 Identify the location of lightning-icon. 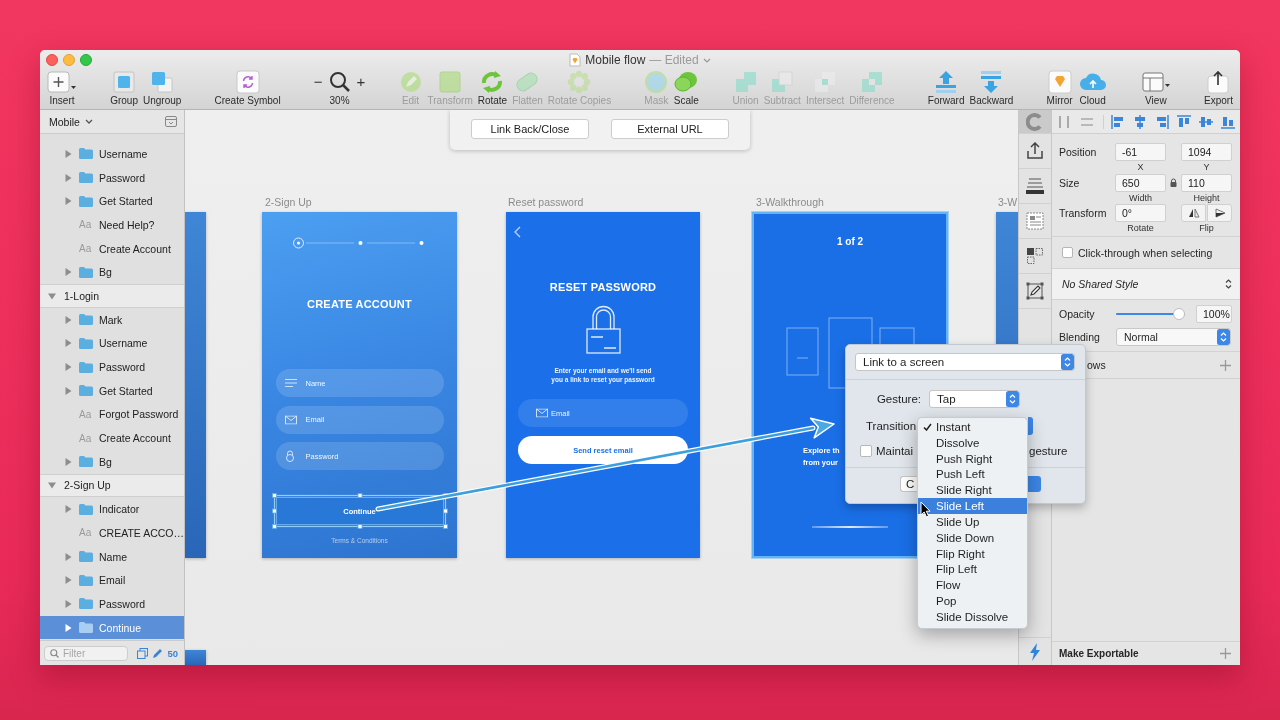
(1035, 651).